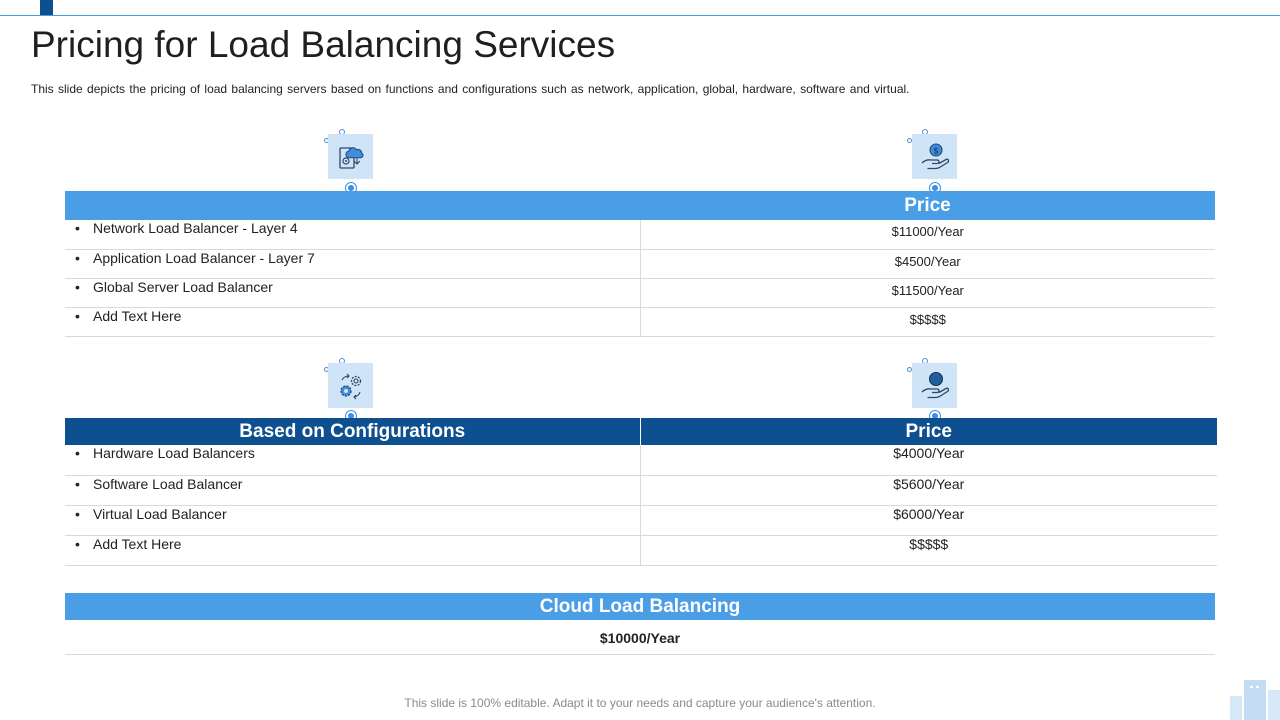 This screenshot has width=1280, height=720. What do you see at coordinates (350, 385) in the screenshot?
I see `gears-icon` at bounding box center [350, 385].